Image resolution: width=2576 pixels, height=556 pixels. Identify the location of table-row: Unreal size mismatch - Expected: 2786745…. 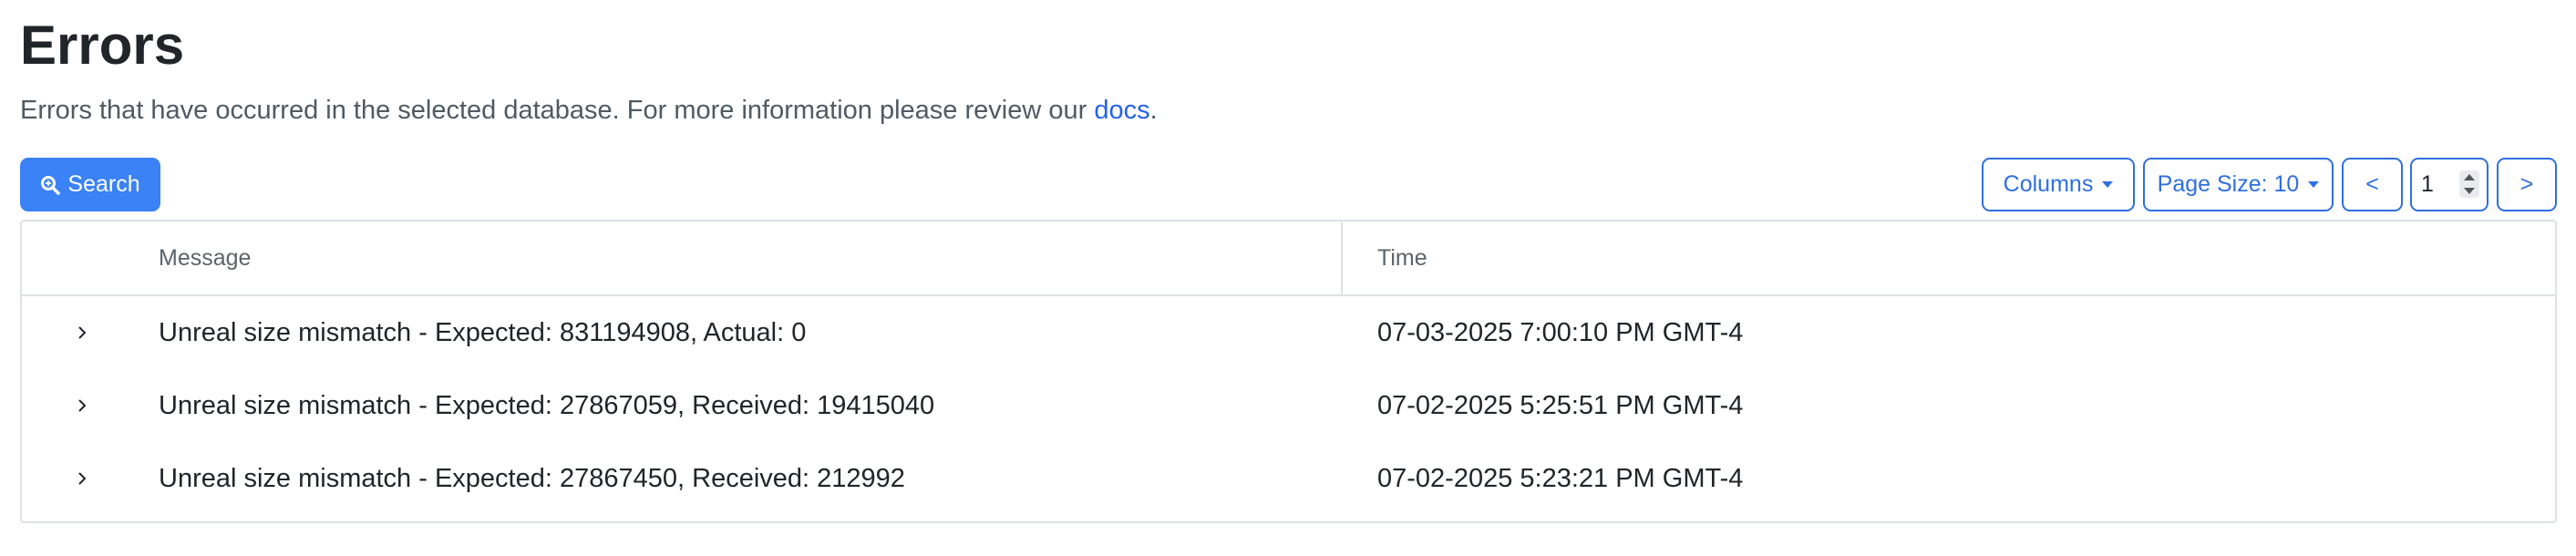
(1288, 479).